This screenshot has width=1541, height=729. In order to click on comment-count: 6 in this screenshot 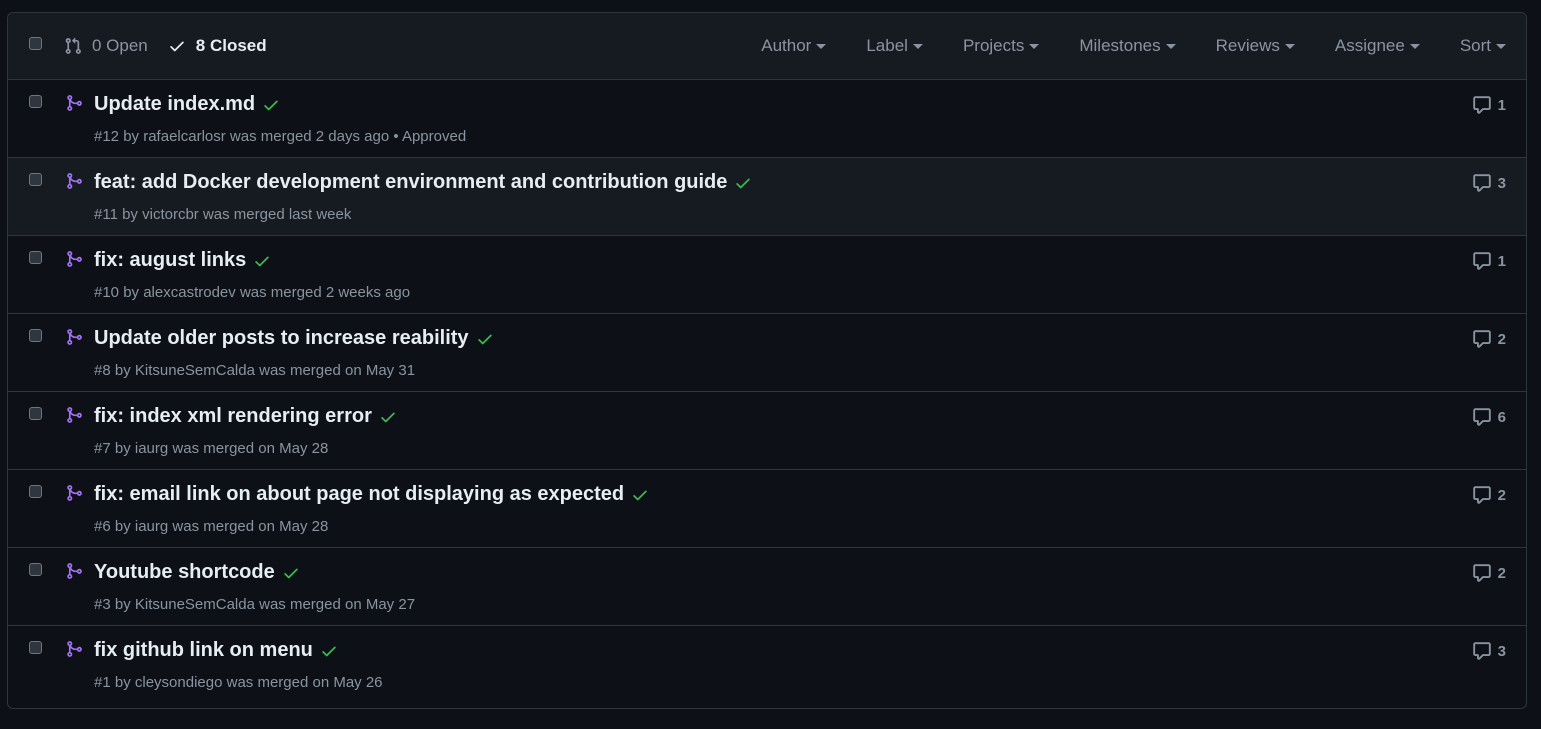, I will do `click(1501, 417)`.